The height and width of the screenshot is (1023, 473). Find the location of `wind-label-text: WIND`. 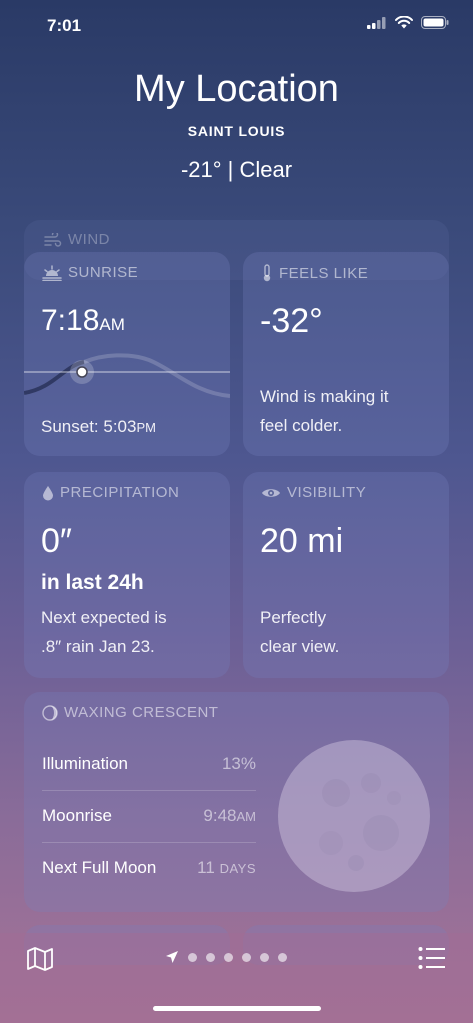

wind-label-text: WIND is located at coordinates (89, 239).